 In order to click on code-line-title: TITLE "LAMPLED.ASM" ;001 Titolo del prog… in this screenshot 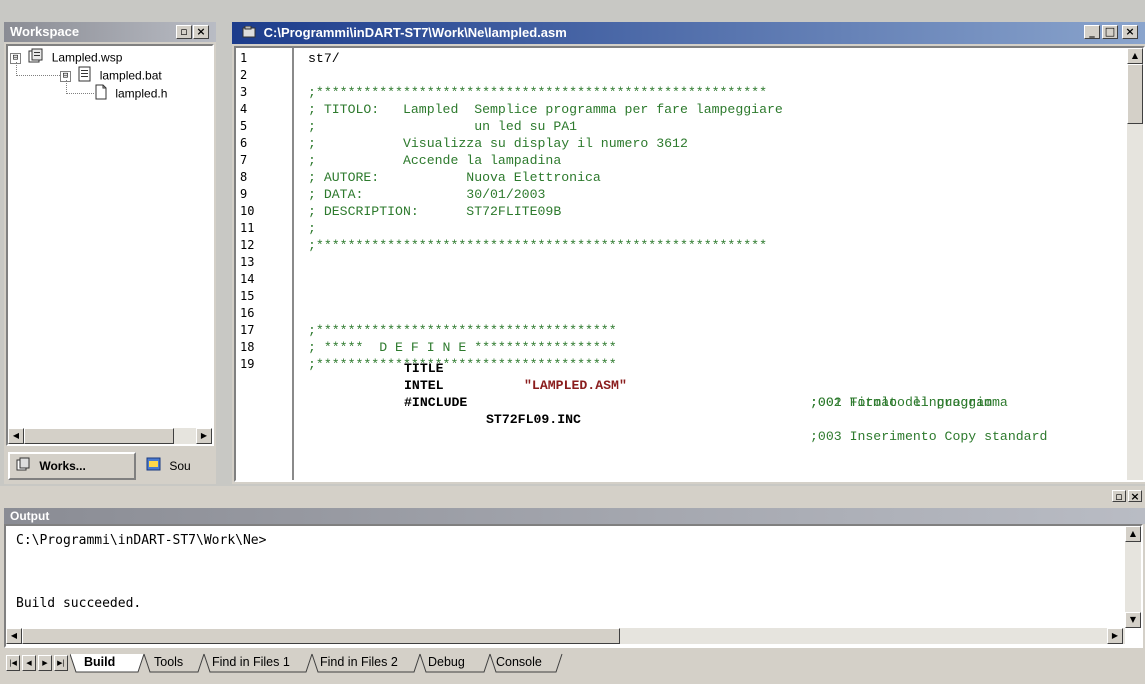, I will do `click(714, 376)`.